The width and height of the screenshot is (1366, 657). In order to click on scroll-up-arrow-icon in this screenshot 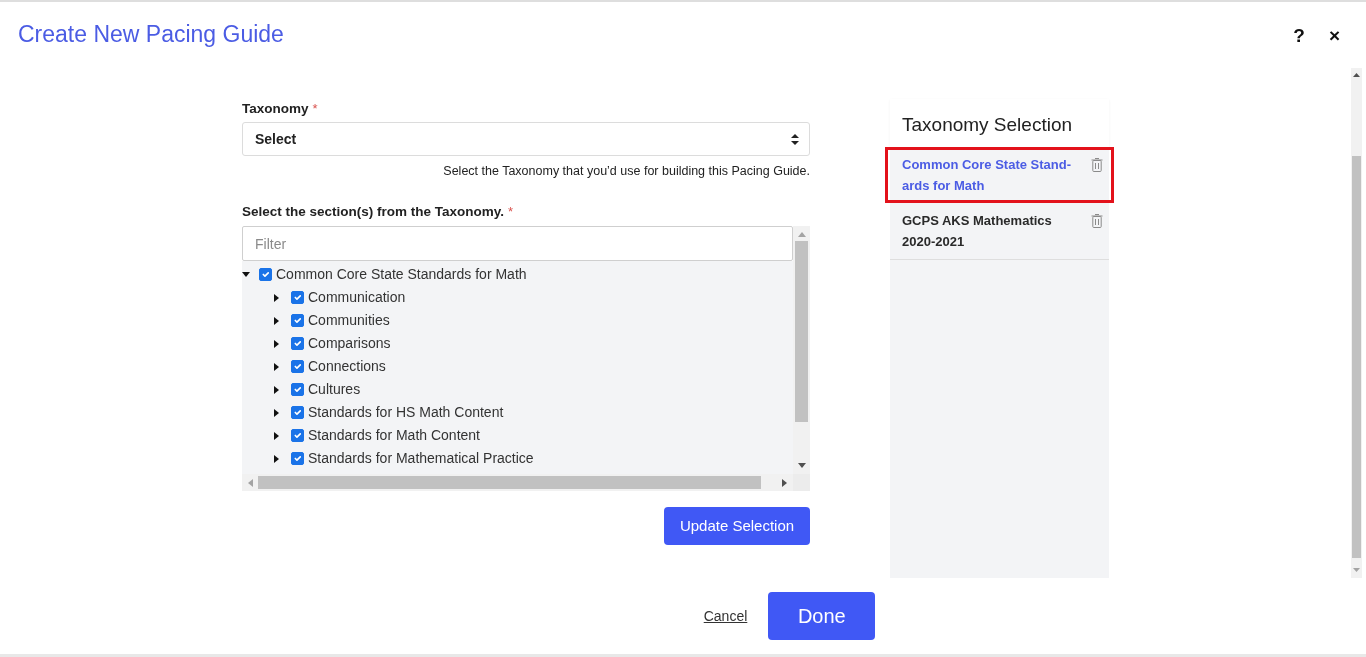, I will do `click(1356, 75)`.